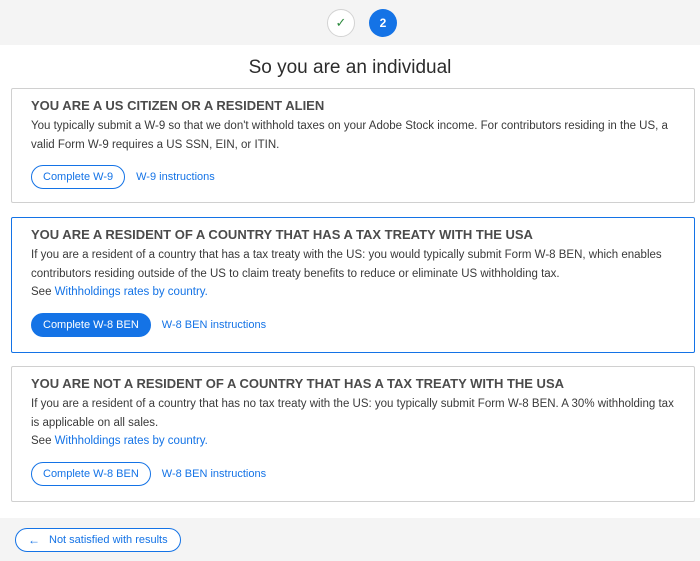 This screenshot has width=700, height=561. What do you see at coordinates (350, 67) in the screenshot?
I see `page-title: So you are an individual` at bounding box center [350, 67].